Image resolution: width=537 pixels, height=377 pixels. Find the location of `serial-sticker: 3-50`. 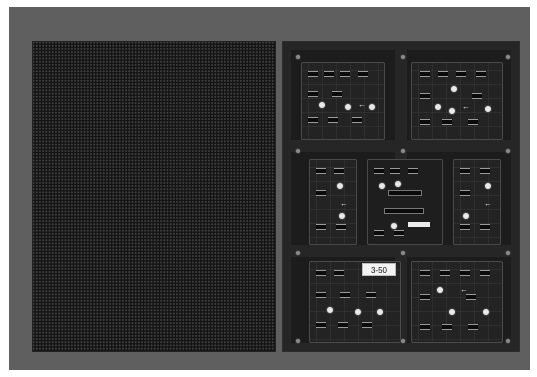

serial-sticker: 3-50 is located at coordinates (379, 269).